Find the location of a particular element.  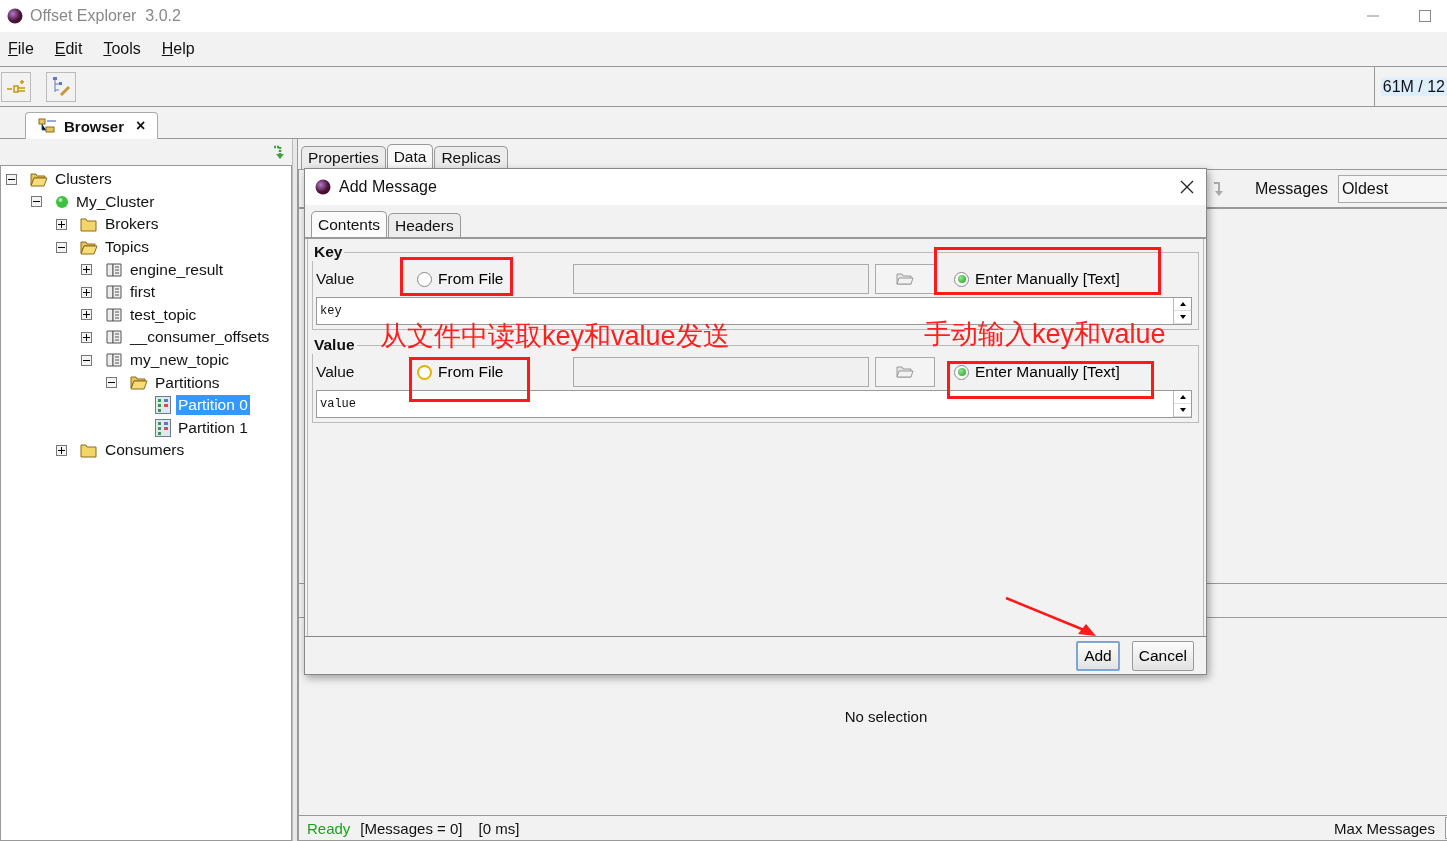

dialog-button: Add is located at coordinates (1098, 655).